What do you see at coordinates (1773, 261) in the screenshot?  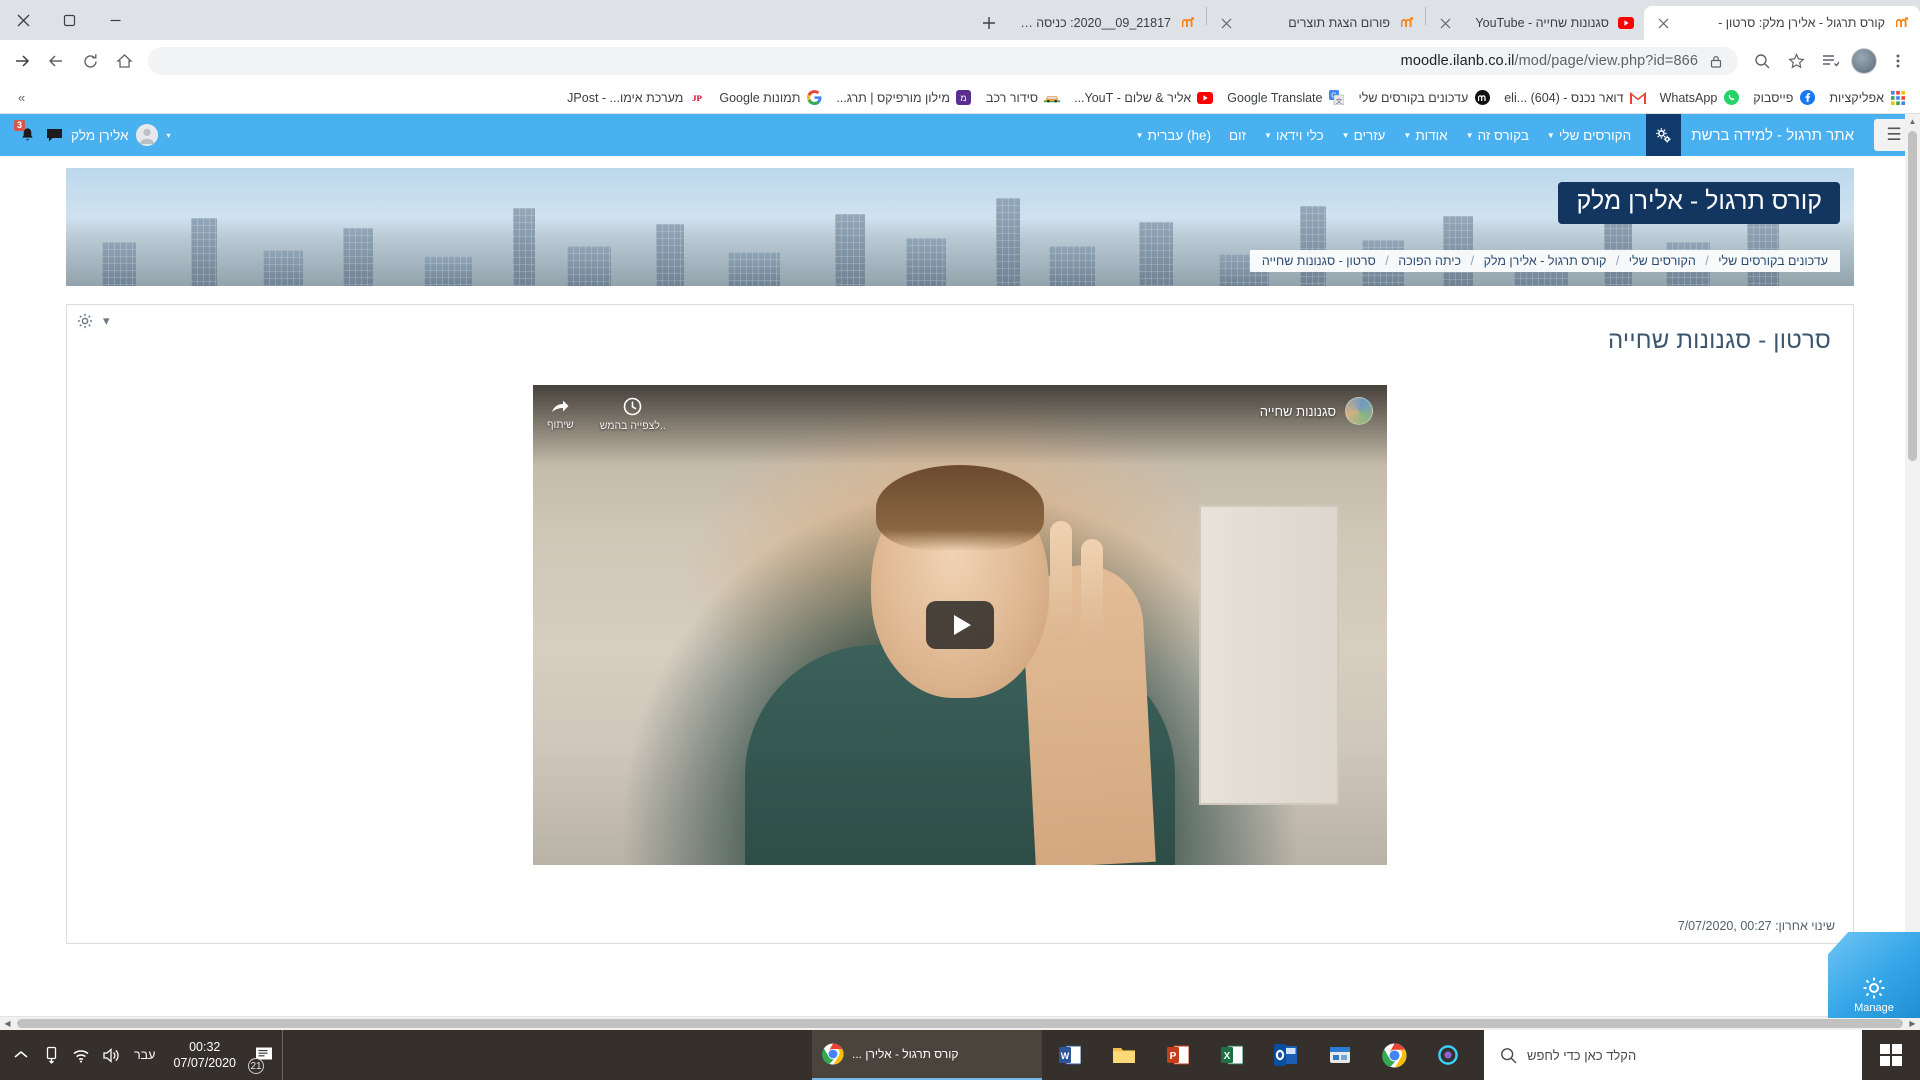 I see `breadcrumb-item-0: עדכונים בקורסים שלי` at bounding box center [1773, 261].